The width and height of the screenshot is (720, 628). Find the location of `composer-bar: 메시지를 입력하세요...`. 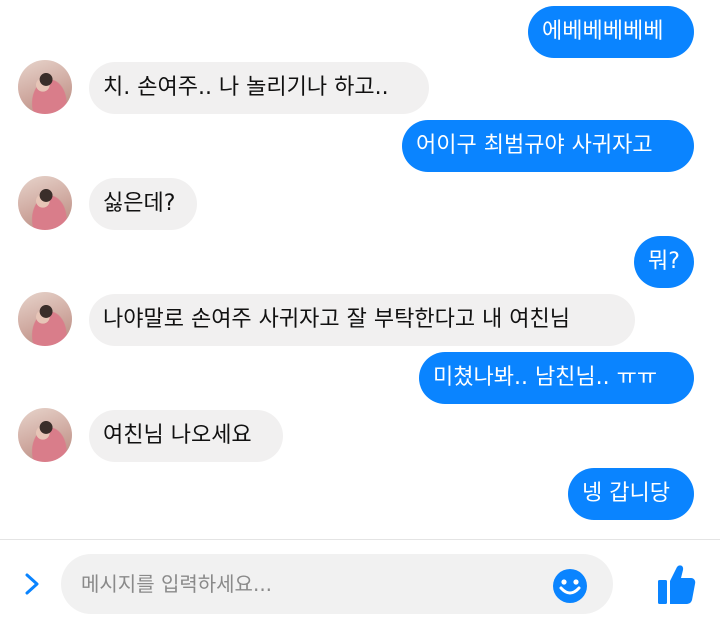

composer-bar: 메시지를 입력하세요... is located at coordinates (360, 584).